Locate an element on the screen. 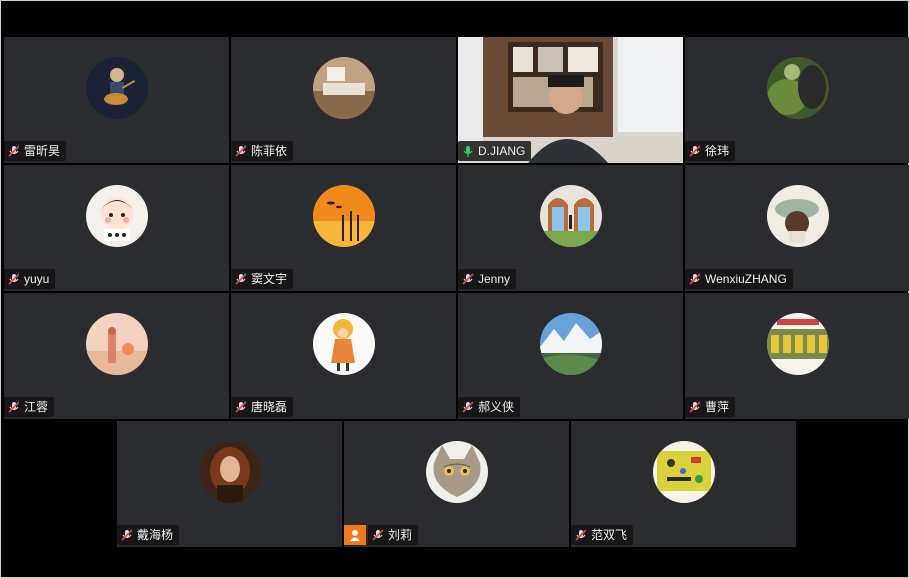 This screenshot has width=909, height=578. participant-tile: Jenny is located at coordinates (570, 228).